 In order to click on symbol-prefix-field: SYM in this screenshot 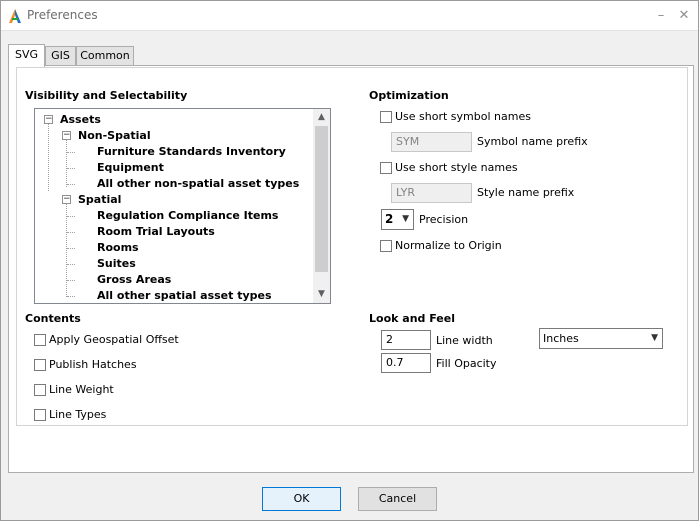, I will do `click(431, 142)`.